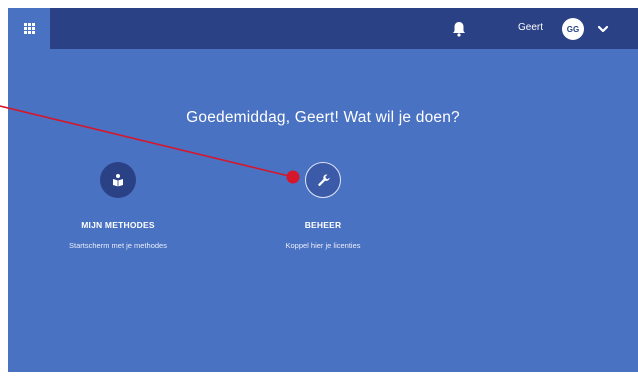 The width and height of the screenshot is (638, 380). What do you see at coordinates (323, 117) in the screenshot?
I see `greeting-heading: Goedemiddag, Geert! Wat wil je doen?` at bounding box center [323, 117].